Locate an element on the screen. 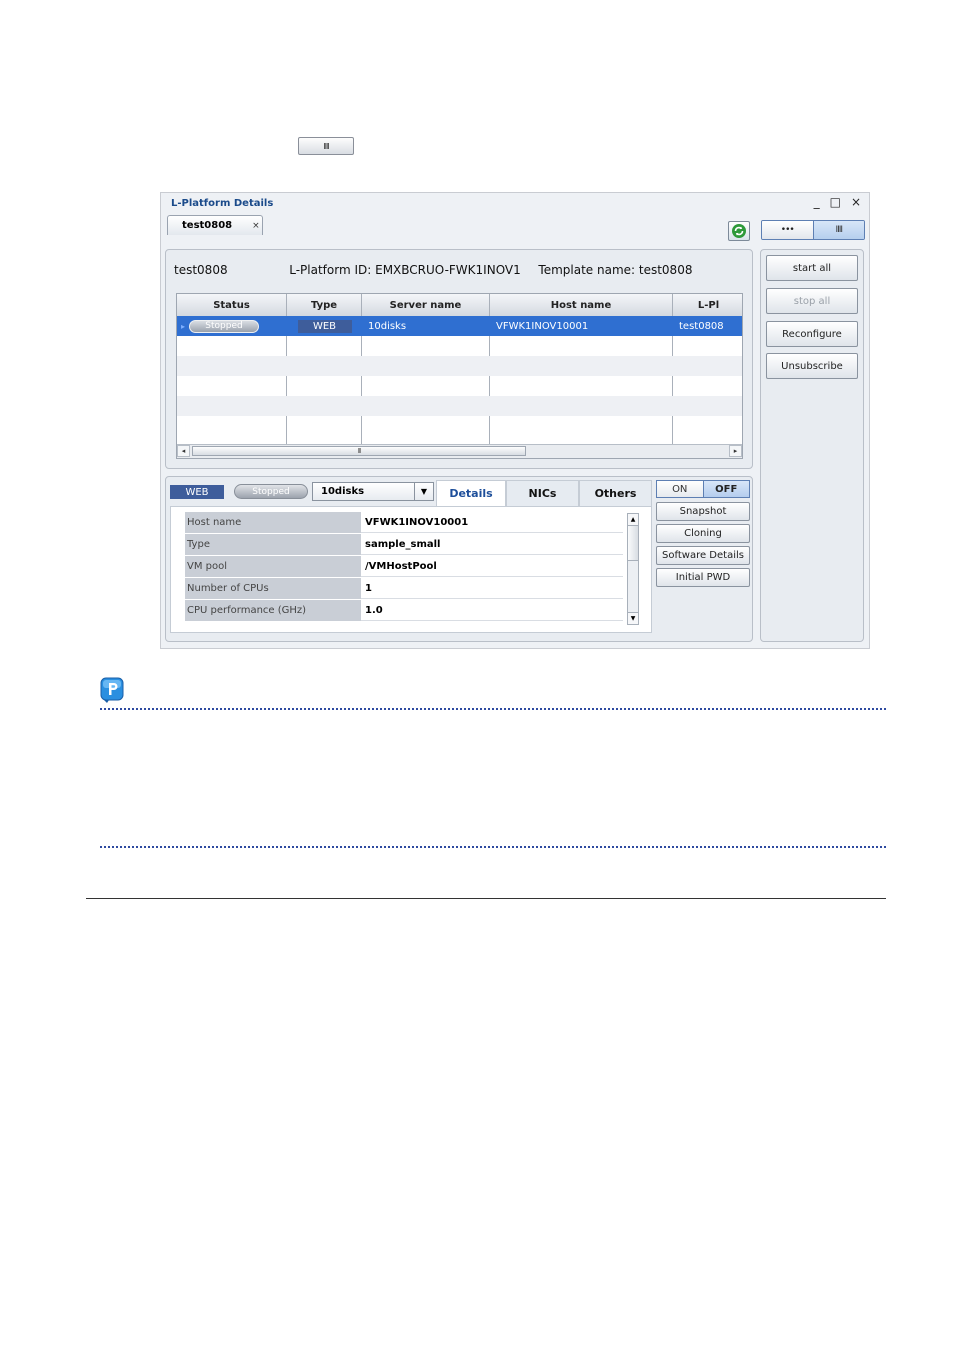 The image size is (954, 1350). close-icon: × is located at coordinates (856, 202).